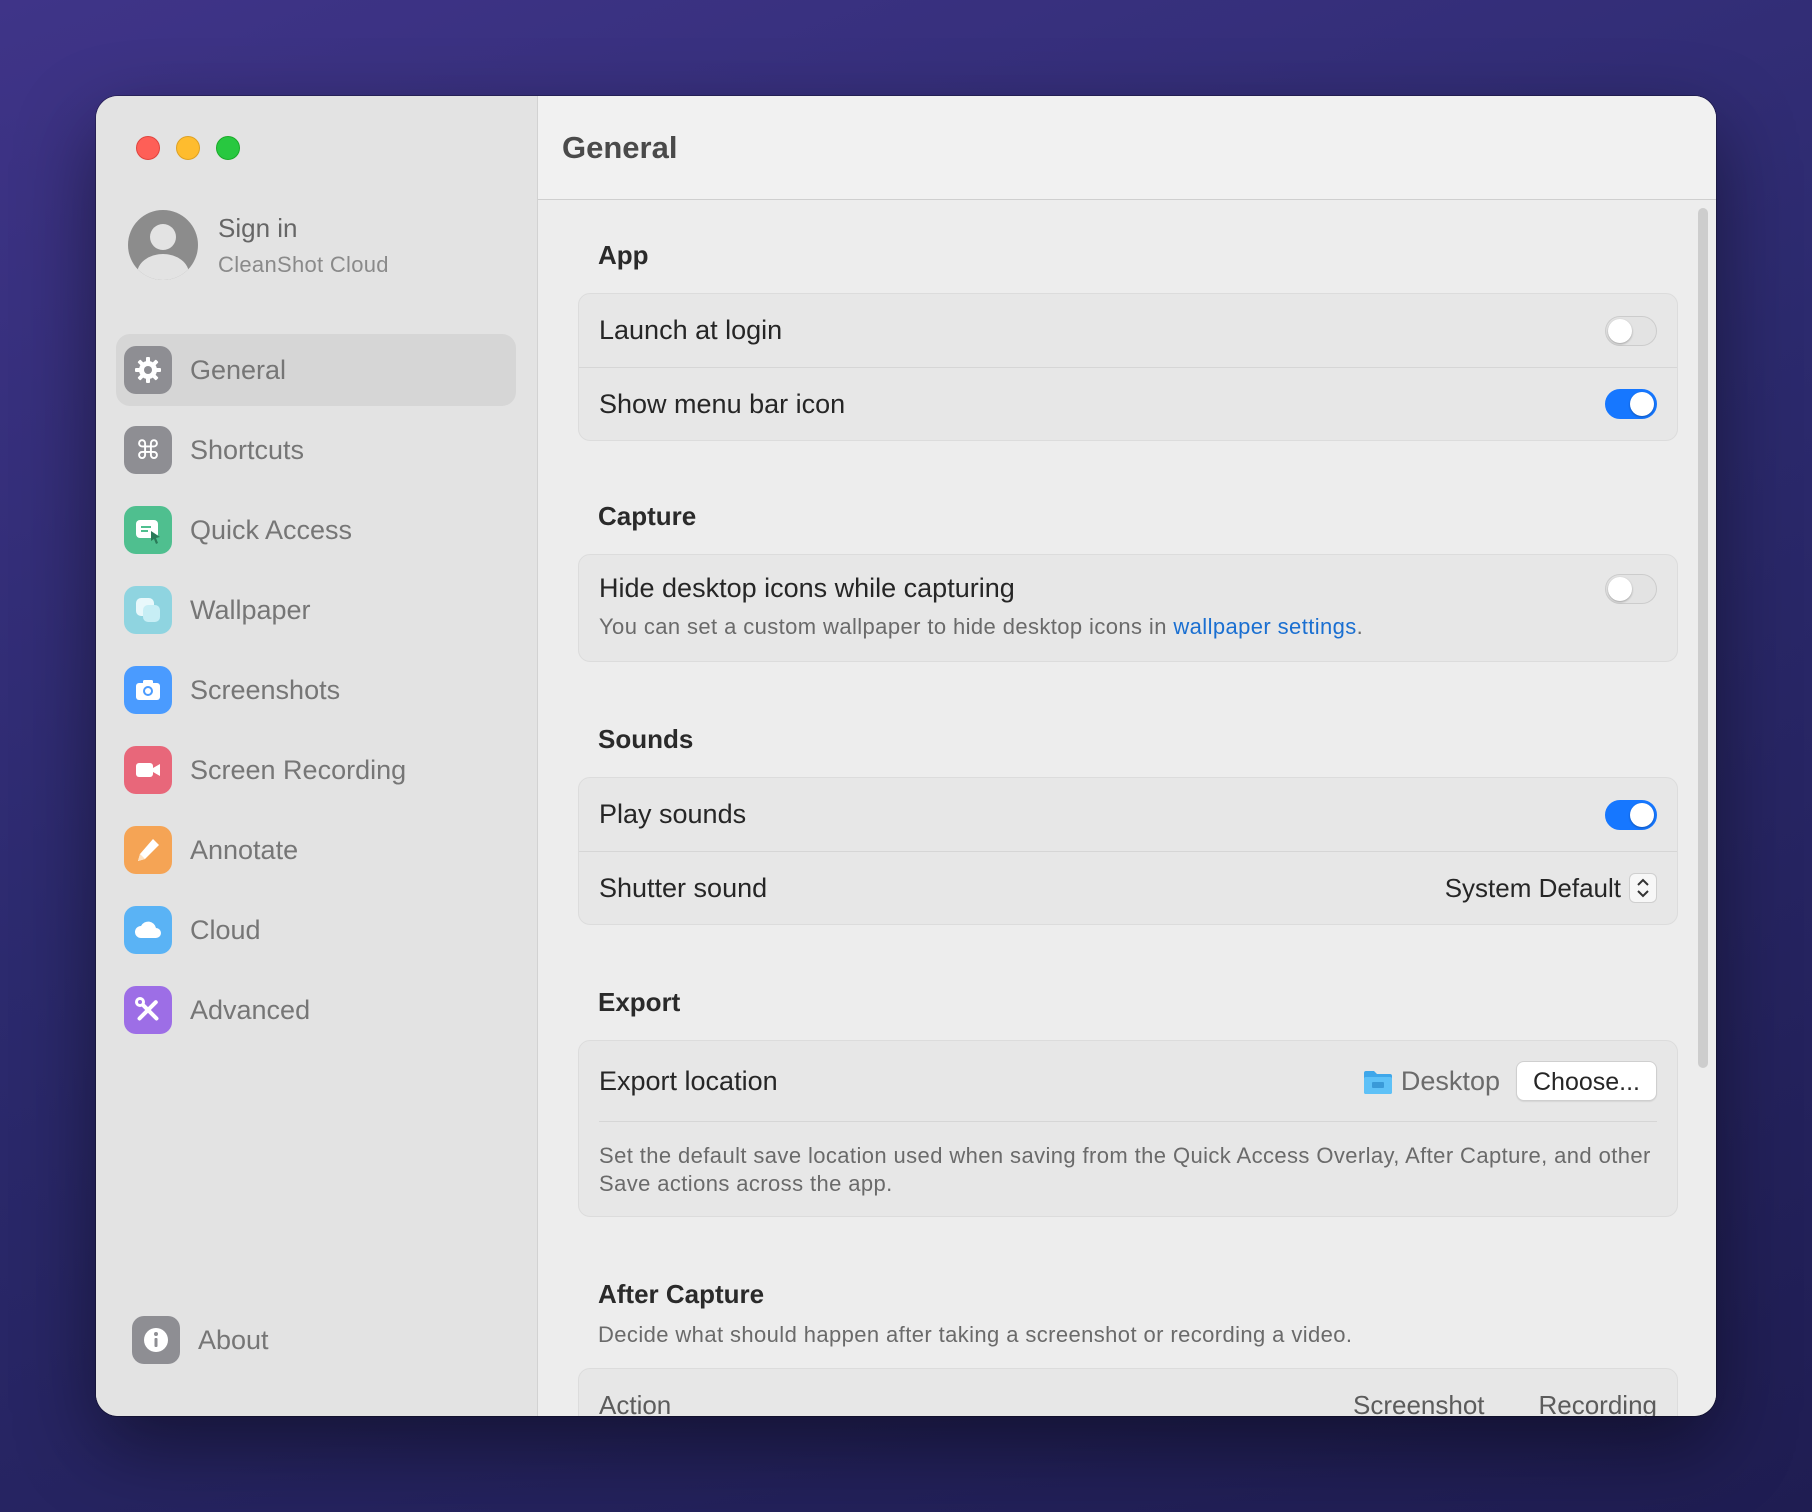 The image size is (1812, 1512). Describe the element at coordinates (271, 529) in the screenshot. I see `sidebar-item-label: Quick Access` at that location.